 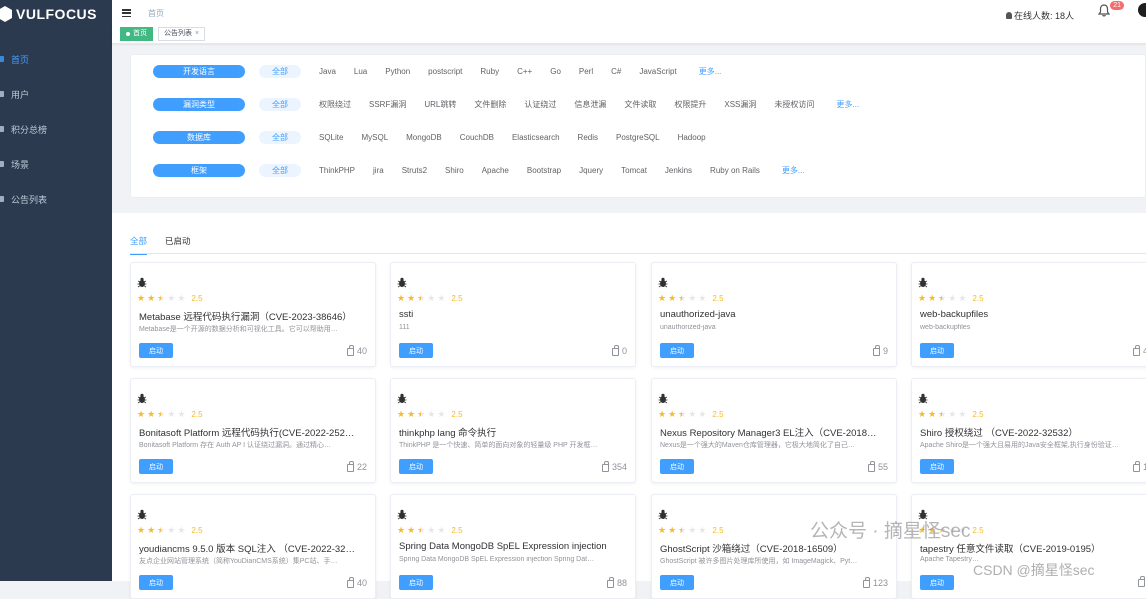 I want to click on filter-option: Perl, so click(x=586, y=71).